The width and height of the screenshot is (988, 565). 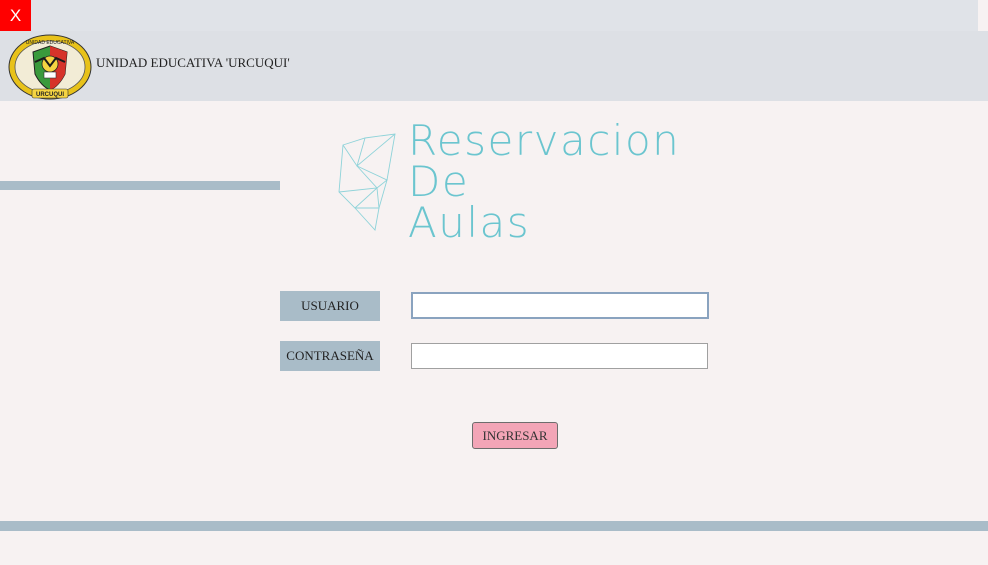 What do you see at coordinates (983, 15) in the screenshot?
I see `top-strip-edge` at bounding box center [983, 15].